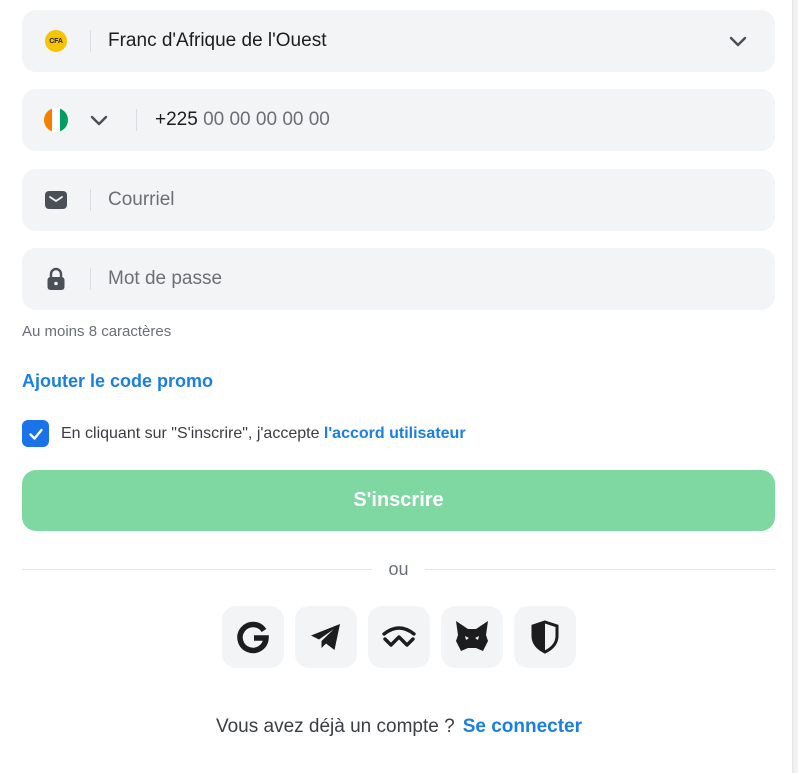  I want to click on divider-line-right, so click(600, 569).